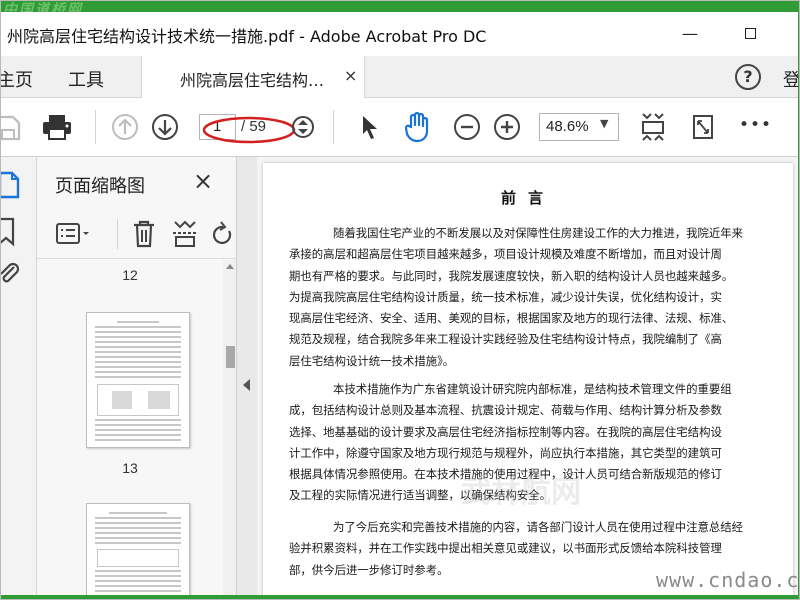 The width and height of the screenshot is (800, 600). Describe the element at coordinates (532, 389) in the screenshot. I see `text-line: 本技术措施作为广东省建筑设计研究院内部标准，是结构技术管理文件的重要组` at that location.